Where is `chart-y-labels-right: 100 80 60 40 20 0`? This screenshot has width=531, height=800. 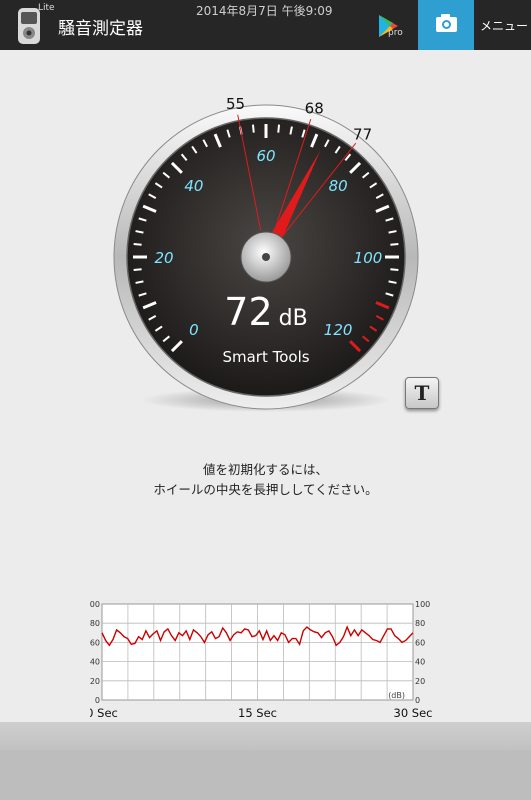
chart-y-labels-right: 100 80 60 40 20 0 is located at coordinates (422, 652).